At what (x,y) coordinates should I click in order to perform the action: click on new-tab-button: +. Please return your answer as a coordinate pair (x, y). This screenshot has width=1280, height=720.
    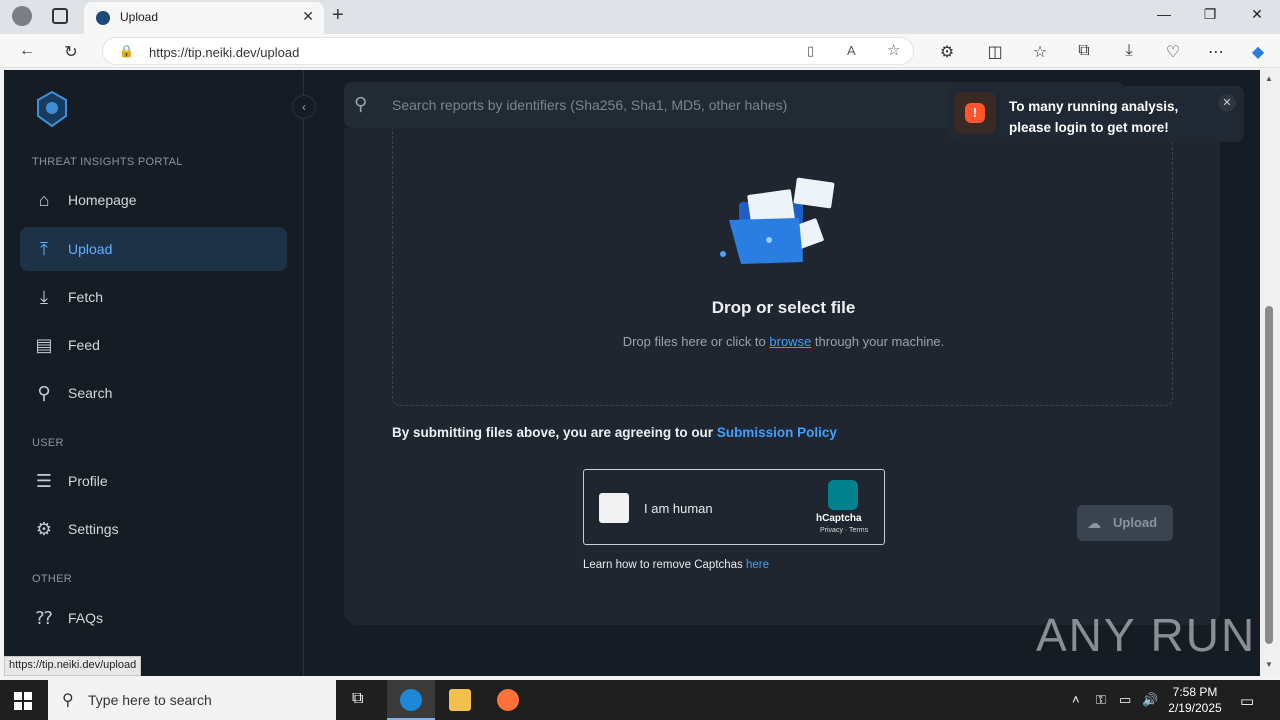
    Looking at the image, I should click on (338, 15).